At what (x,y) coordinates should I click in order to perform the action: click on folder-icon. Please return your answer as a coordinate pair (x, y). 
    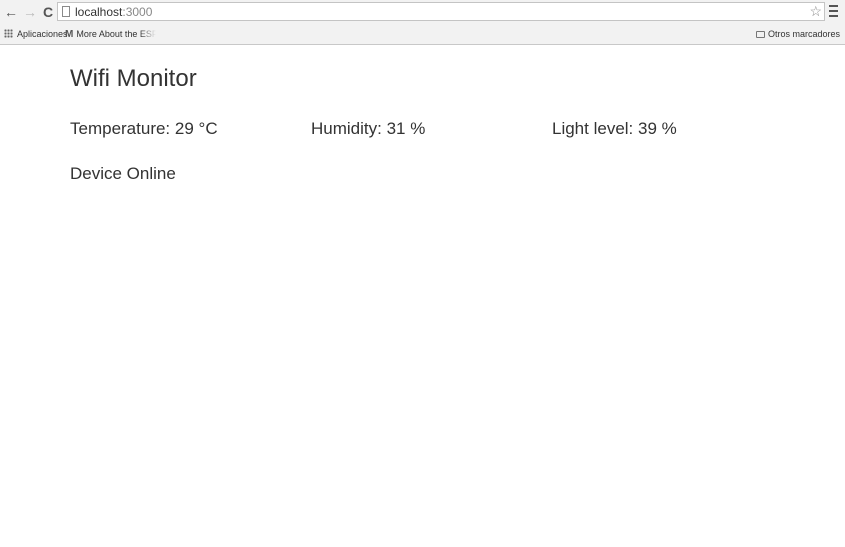
    Looking at the image, I should click on (760, 34).